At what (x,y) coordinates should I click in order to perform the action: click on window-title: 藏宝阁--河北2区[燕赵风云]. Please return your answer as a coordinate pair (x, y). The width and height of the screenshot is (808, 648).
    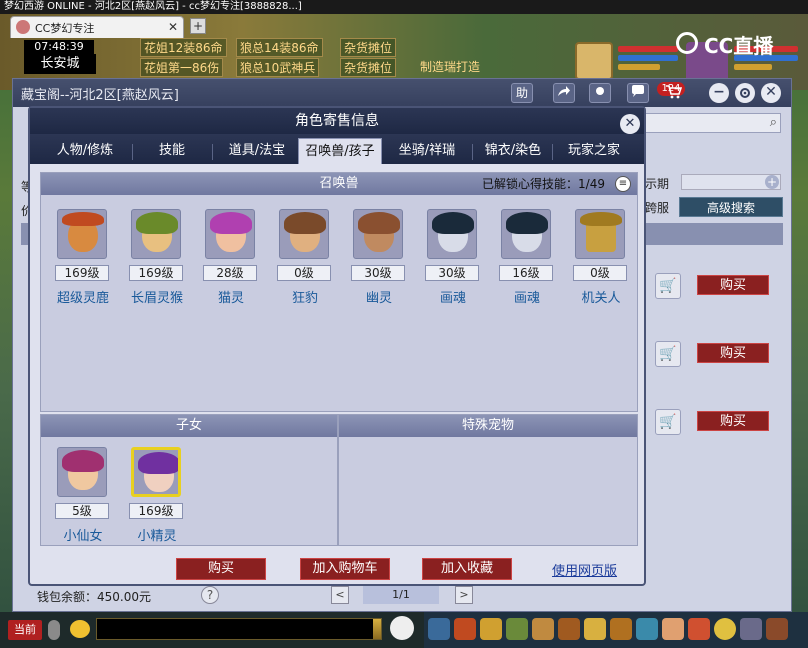
    Looking at the image, I should click on (100, 95).